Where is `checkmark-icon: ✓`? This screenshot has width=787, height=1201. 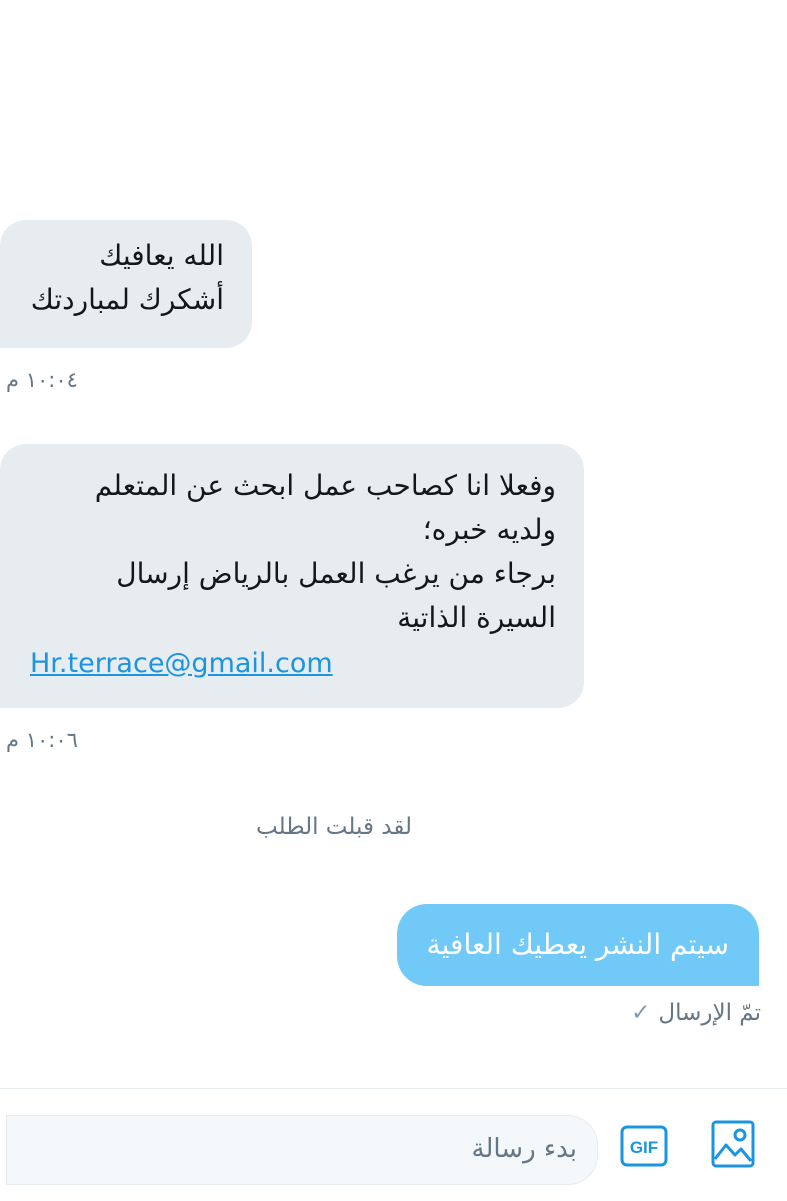
checkmark-icon: ✓ is located at coordinates (641, 1013).